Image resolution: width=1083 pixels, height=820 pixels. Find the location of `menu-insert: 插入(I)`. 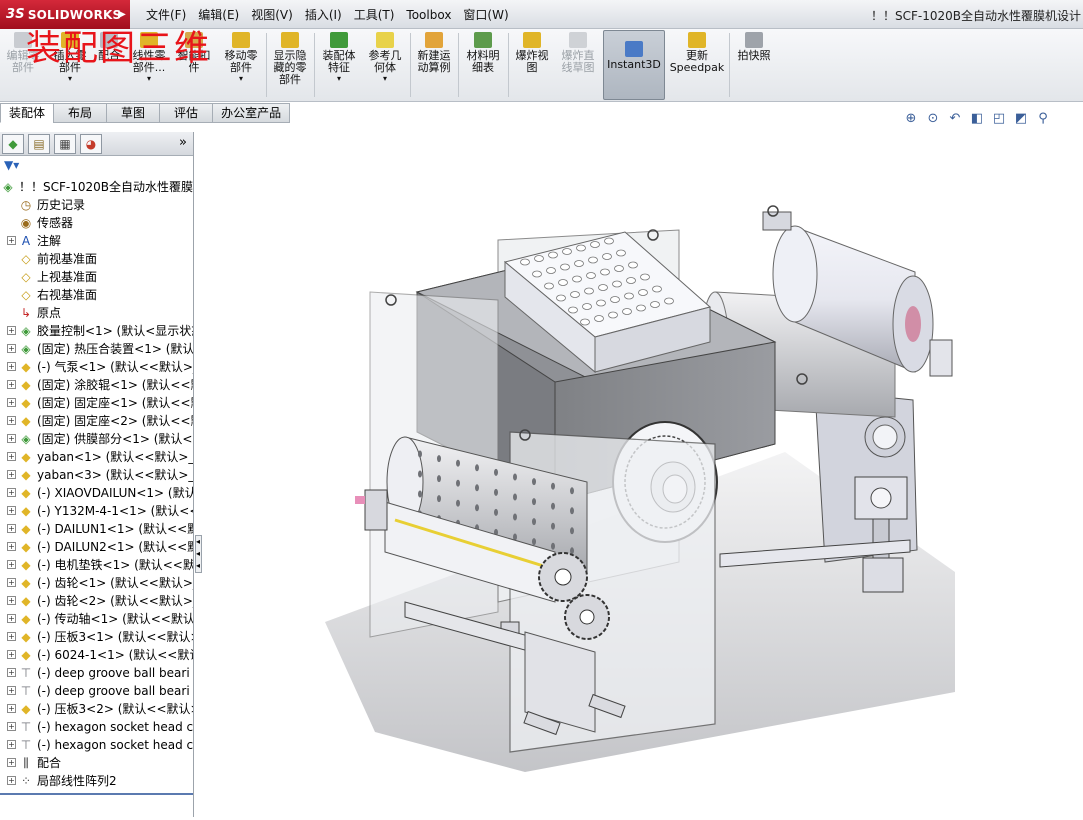

menu-insert: 插入(I) is located at coordinates (323, 14).